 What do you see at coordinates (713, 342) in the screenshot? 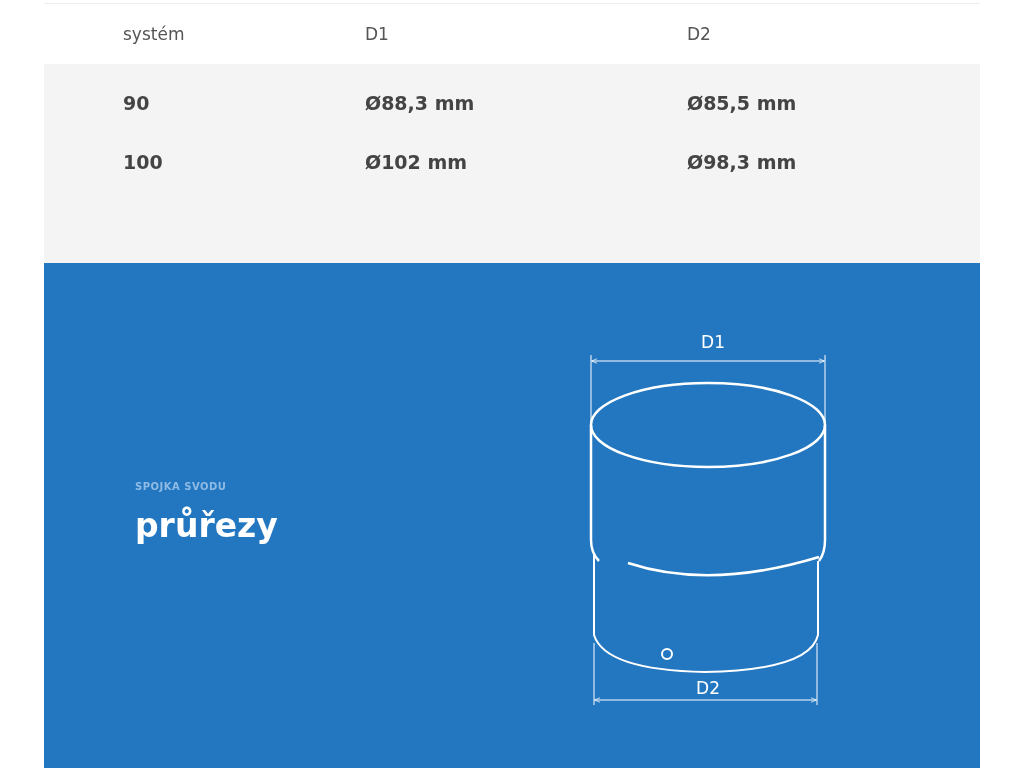
I see `dimension-label: D1` at bounding box center [713, 342].